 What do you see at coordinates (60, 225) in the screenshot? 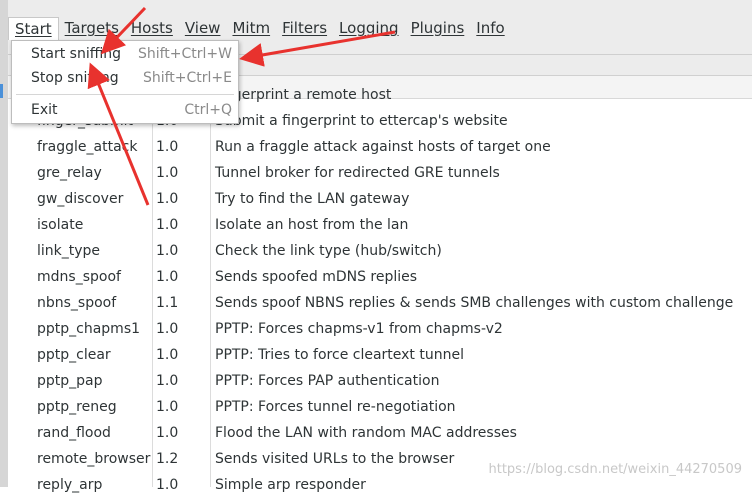
I see `plugin-name: isolate` at bounding box center [60, 225].